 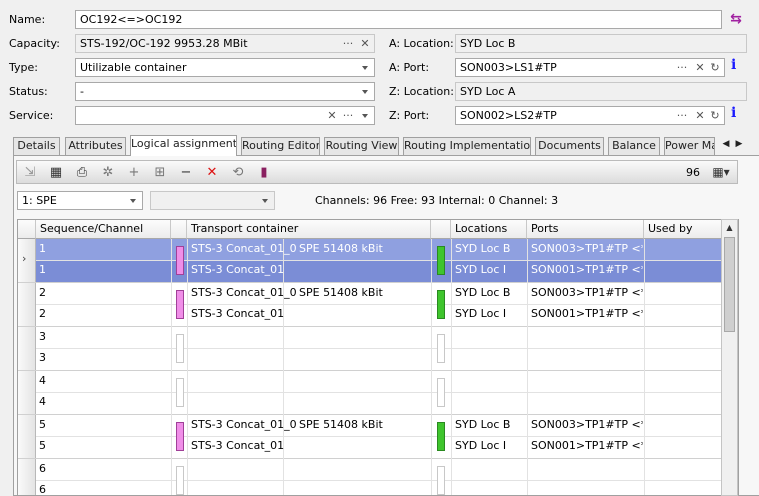 I want to click on grid-vertical-scrollbar: ▲, so click(x=729, y=357).